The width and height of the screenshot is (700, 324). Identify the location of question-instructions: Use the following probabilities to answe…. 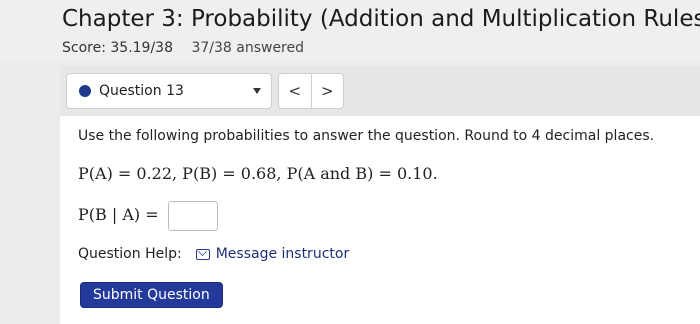
(366, 136).